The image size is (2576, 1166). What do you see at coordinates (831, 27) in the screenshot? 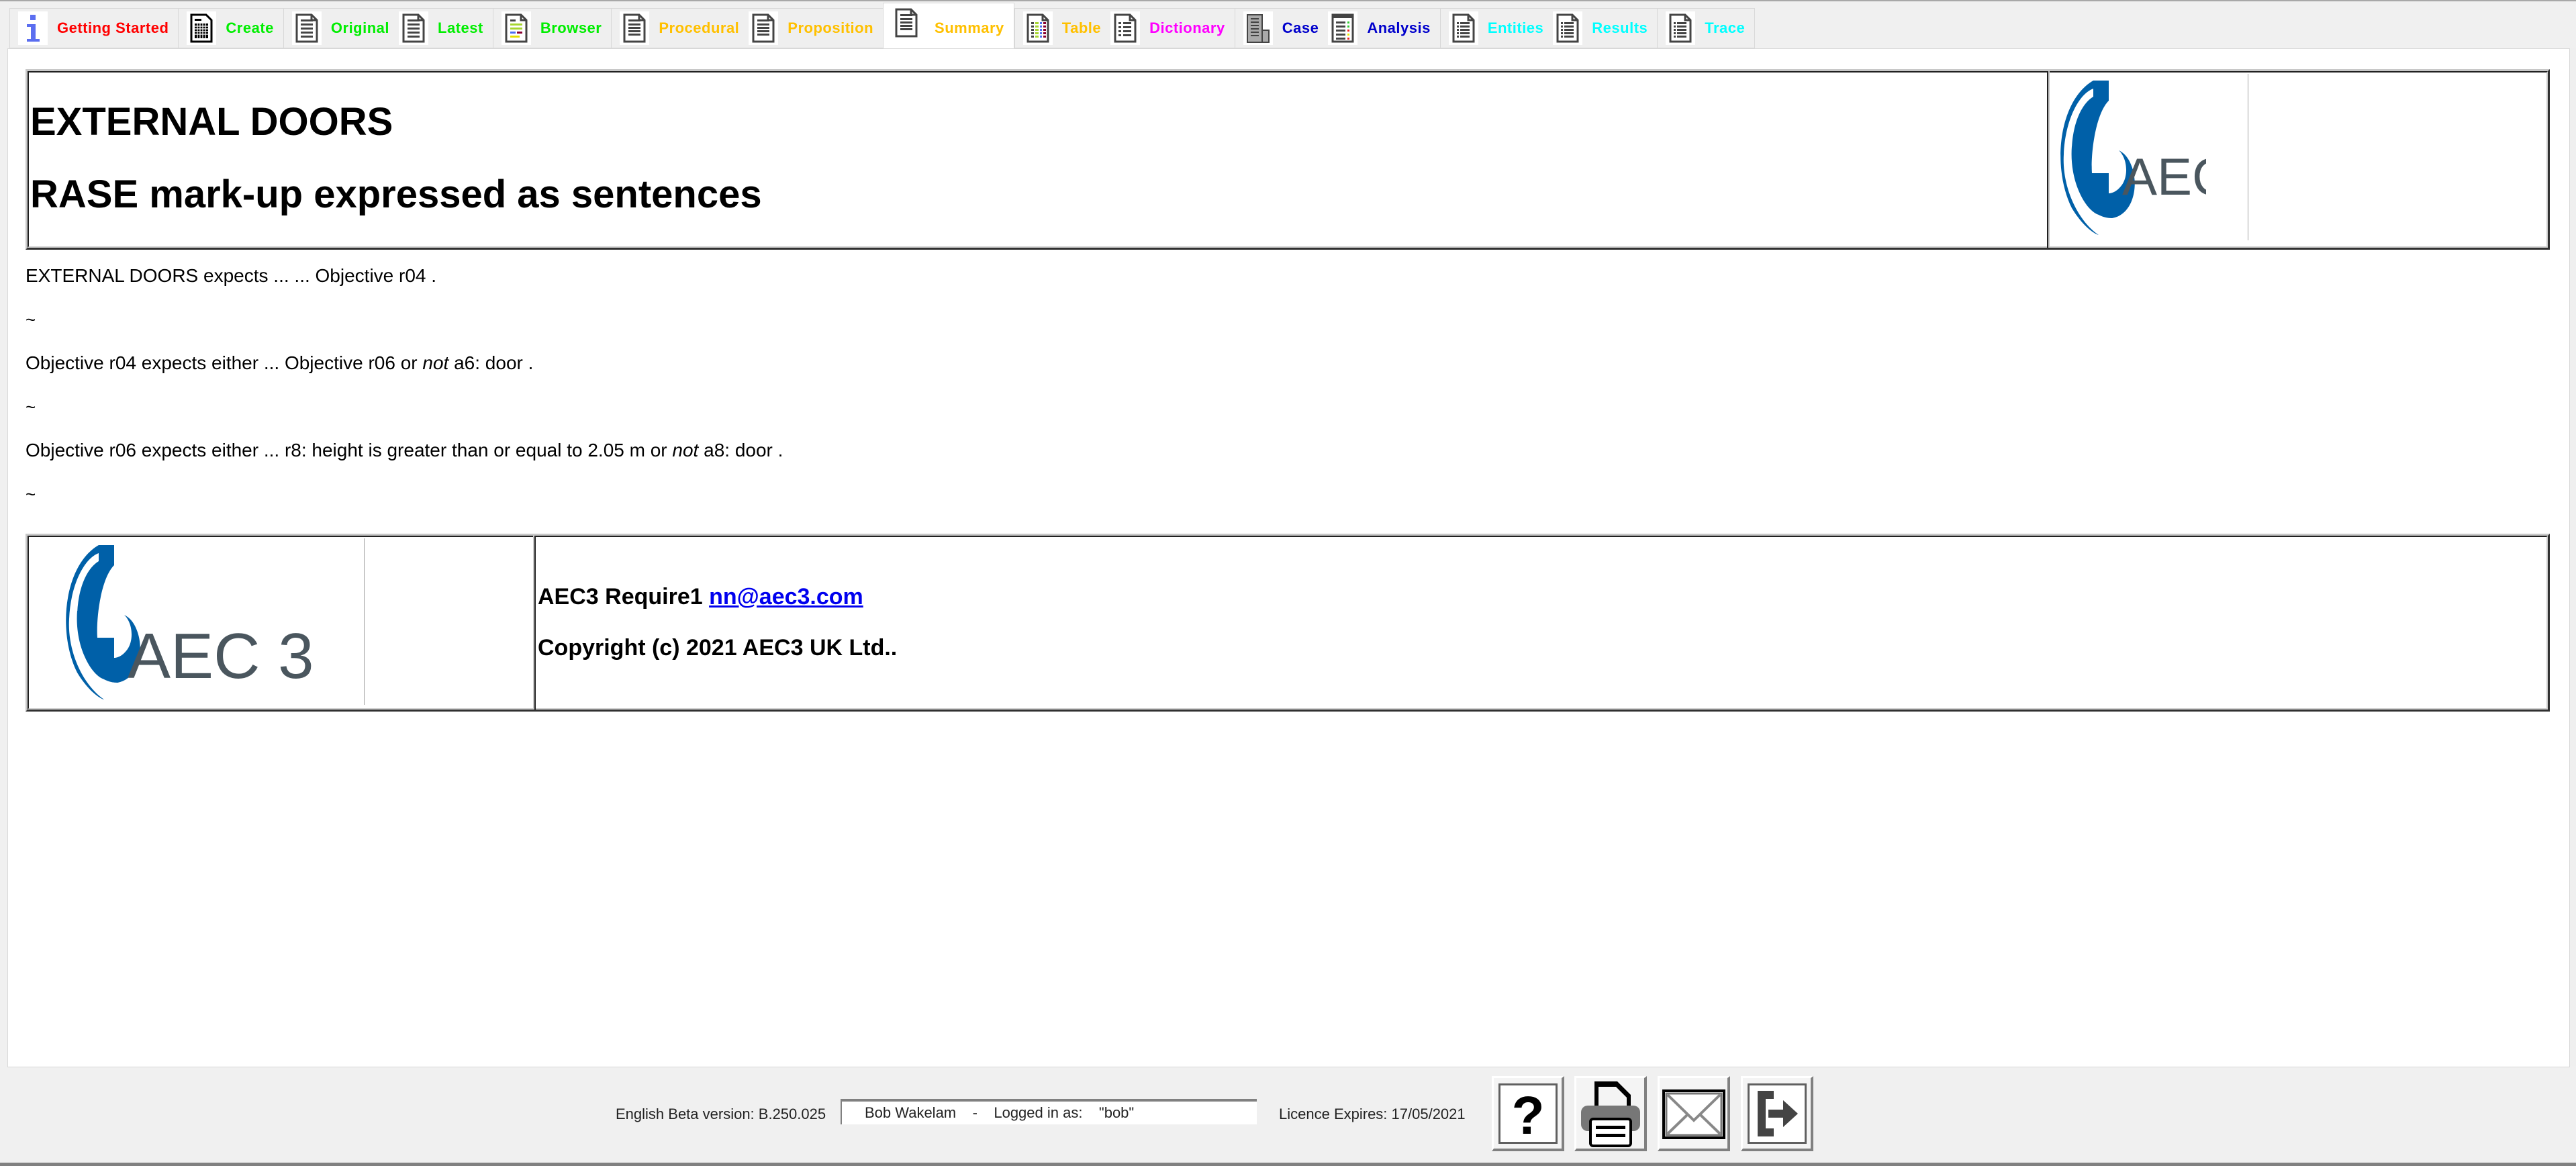
I see `tab-label: Proposition` at bounding box center [831, 27].